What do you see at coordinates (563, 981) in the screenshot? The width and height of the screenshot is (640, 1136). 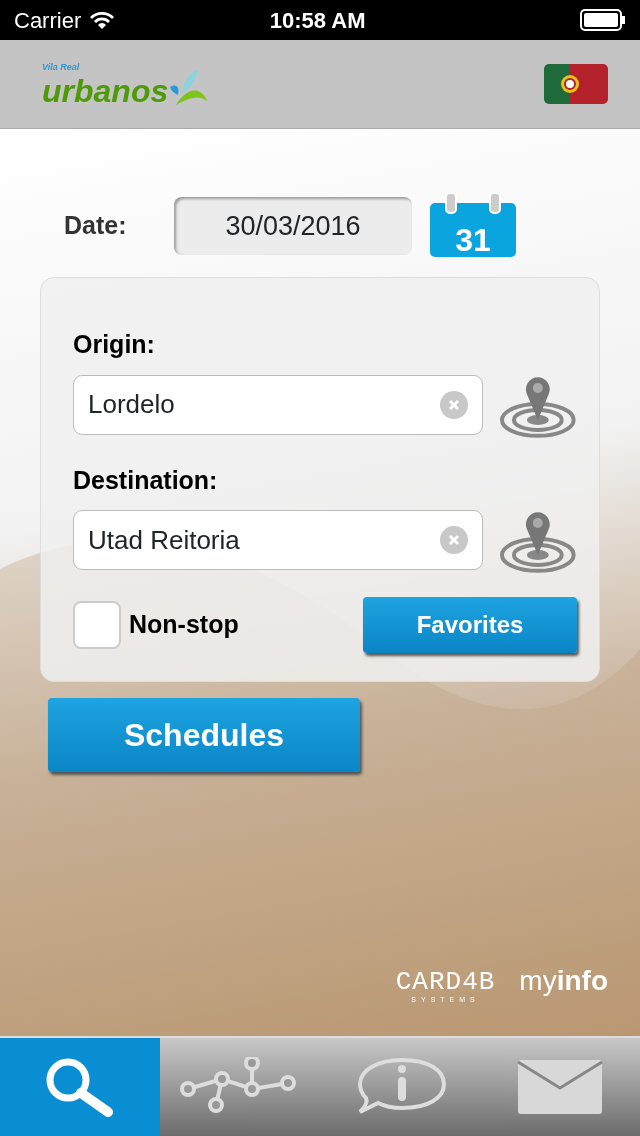 I see `myinfo-logo: myinfo` at bounding box center [563, 981].